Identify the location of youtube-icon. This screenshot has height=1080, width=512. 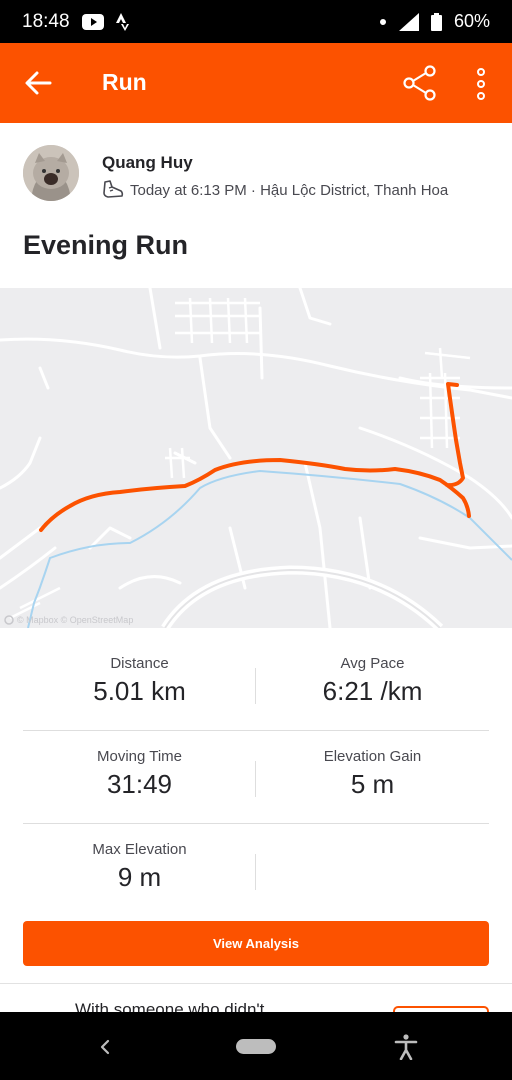
(92, 21).